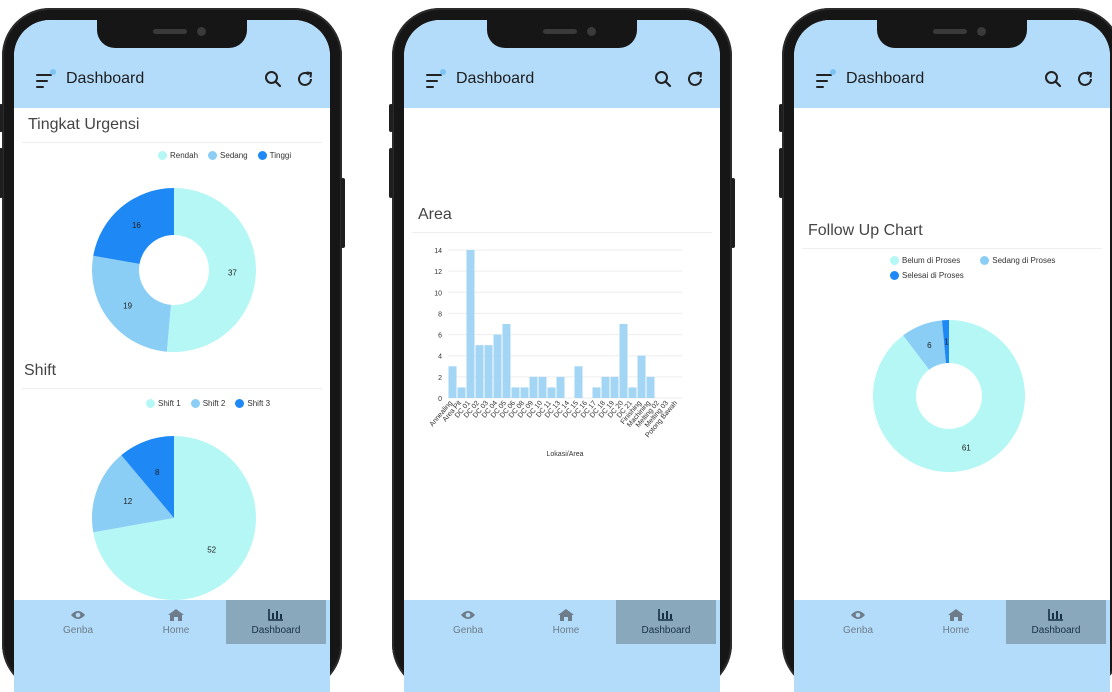 Image resolution: width=1112 pixels, height=692 pixels. I want to click on legend-label: Shift 3, so click(259, 403).